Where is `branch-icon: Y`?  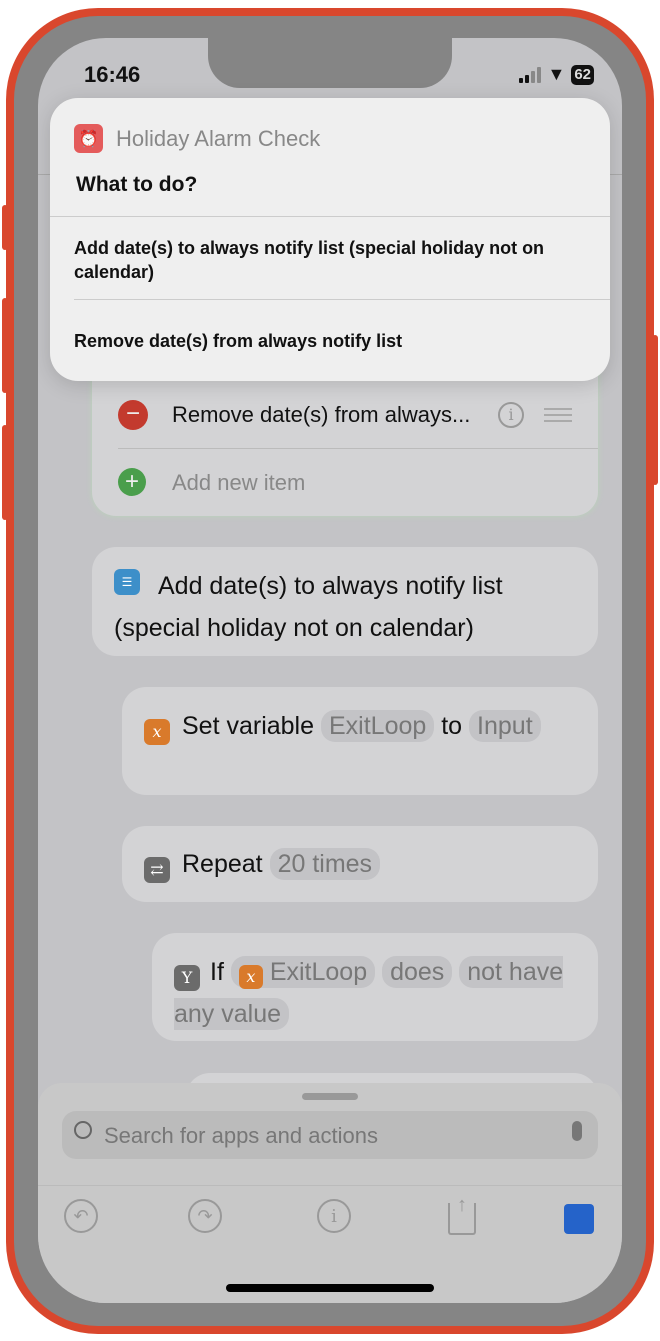 branch-icon: Y is located at coordinates (187, 978).